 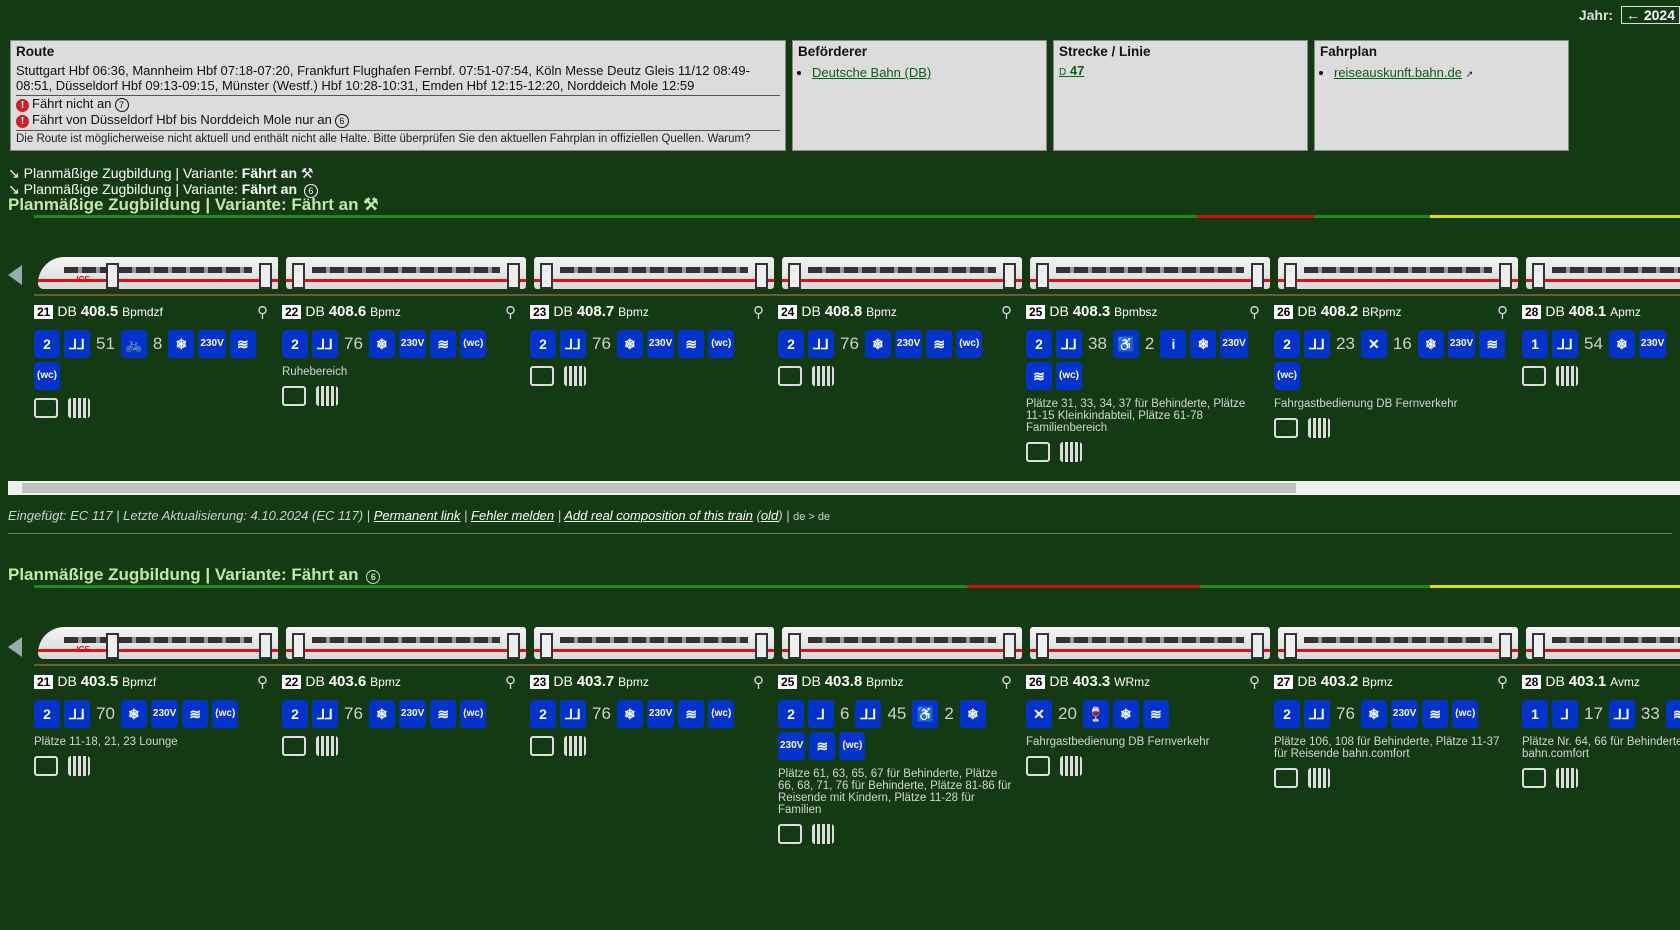 What do you see at coordinates (1149, 343) in the screenshot?
I see `seat-count: 2` at bounding box center [1149, 343].